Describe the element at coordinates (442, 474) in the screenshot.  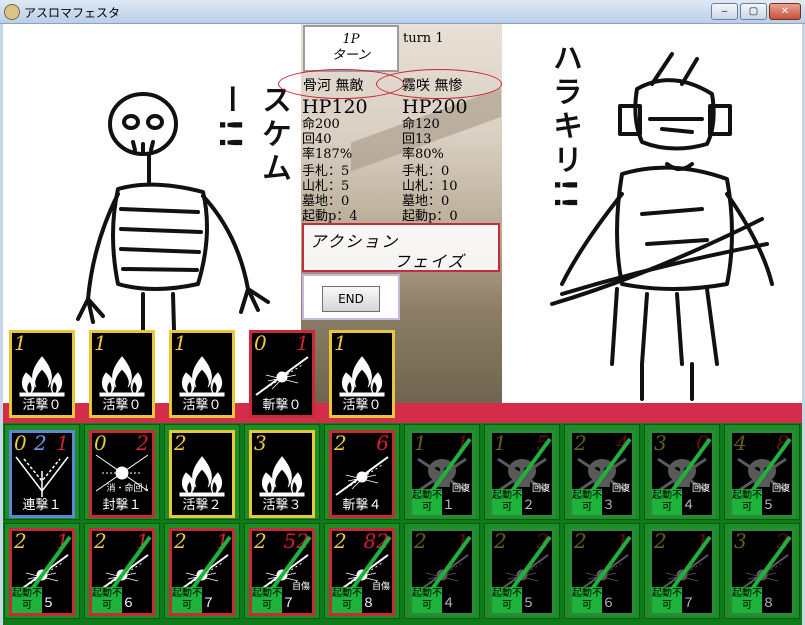
I see `board-row1-card: 11回復撃１起動不可` at that location.